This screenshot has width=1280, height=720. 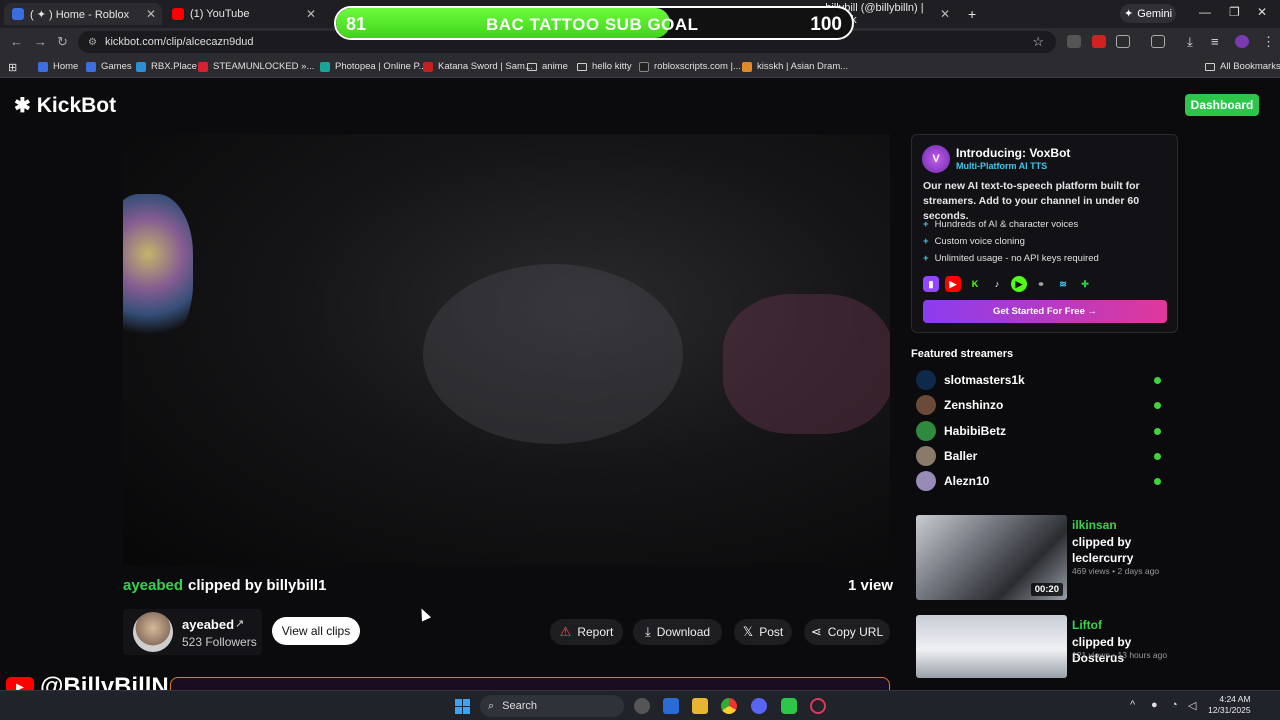 What do you see at coordinates (91, 66) in the screenshot?
I see `roblox-icon` at bounding box center [91, 66].